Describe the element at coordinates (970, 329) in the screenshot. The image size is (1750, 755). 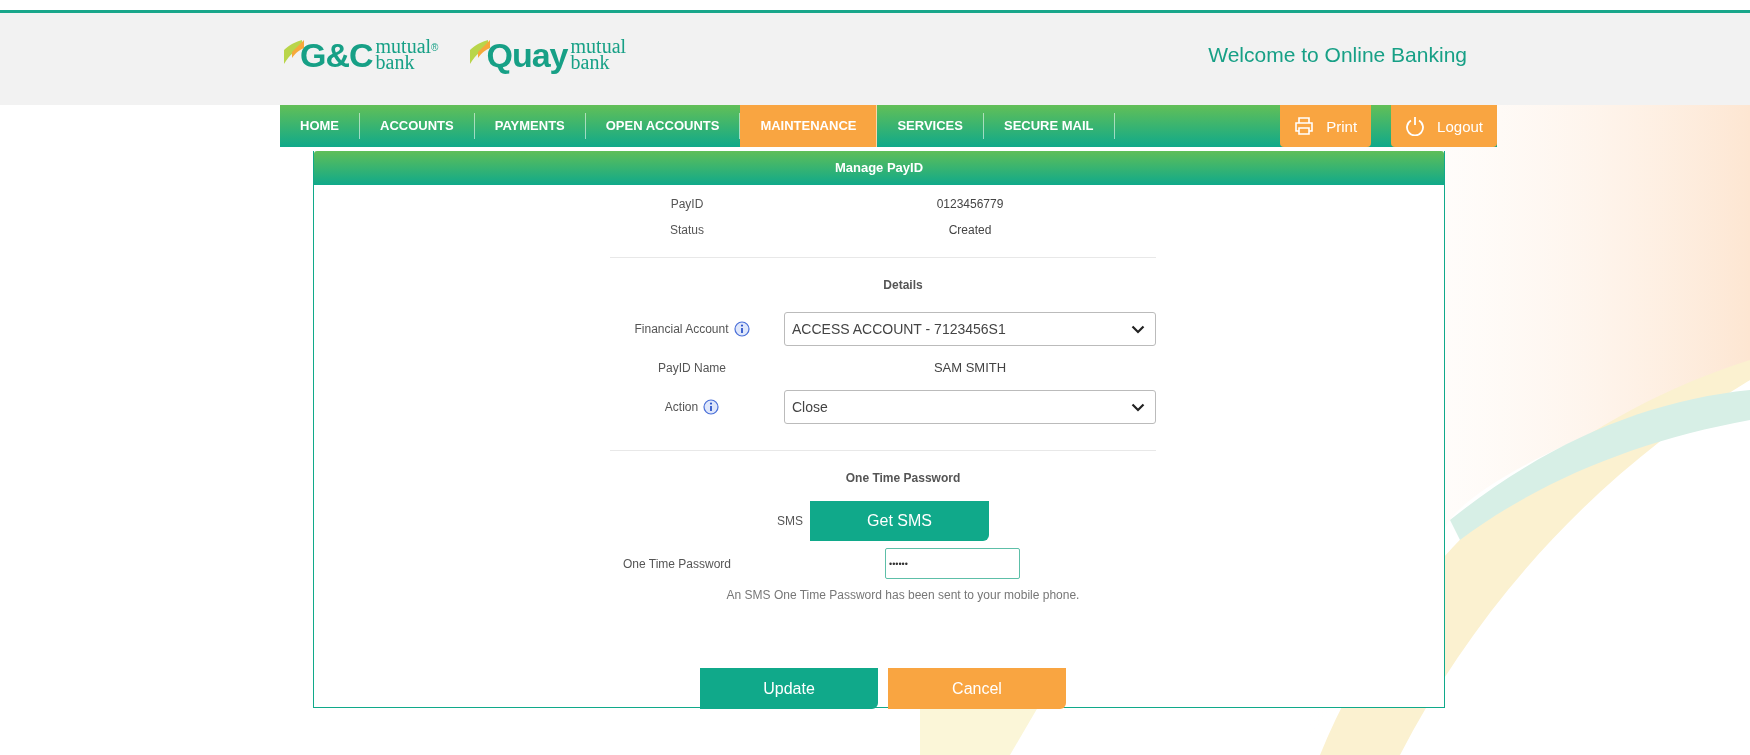
I see `dropdown: ACCESS ACCOUNT - 7123456S1` at that location.